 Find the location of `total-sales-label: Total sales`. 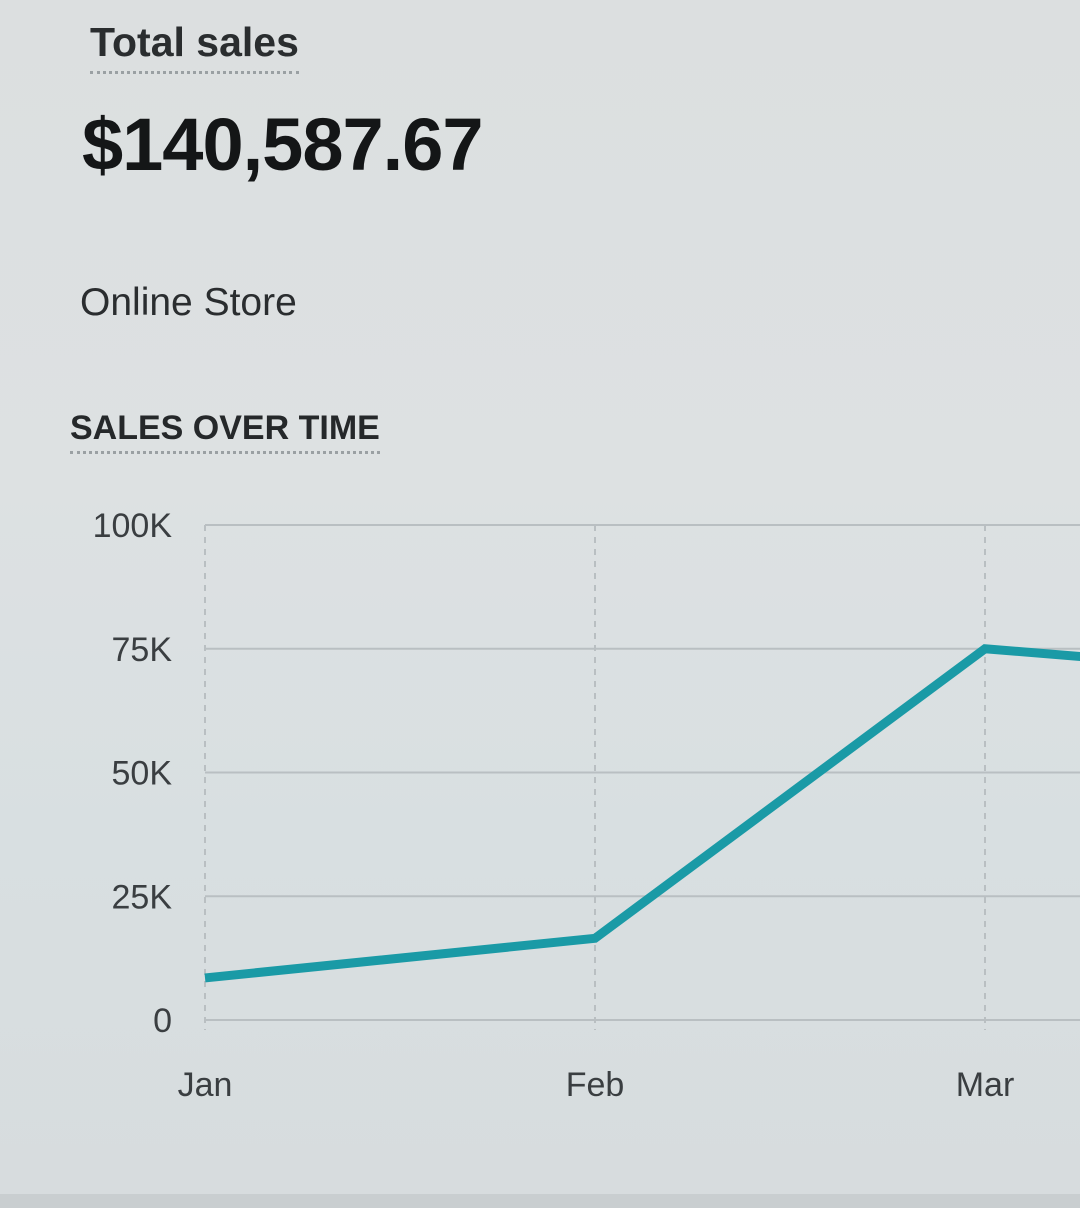

total-sales-label: Total sales is located at coordinates (194, 47).